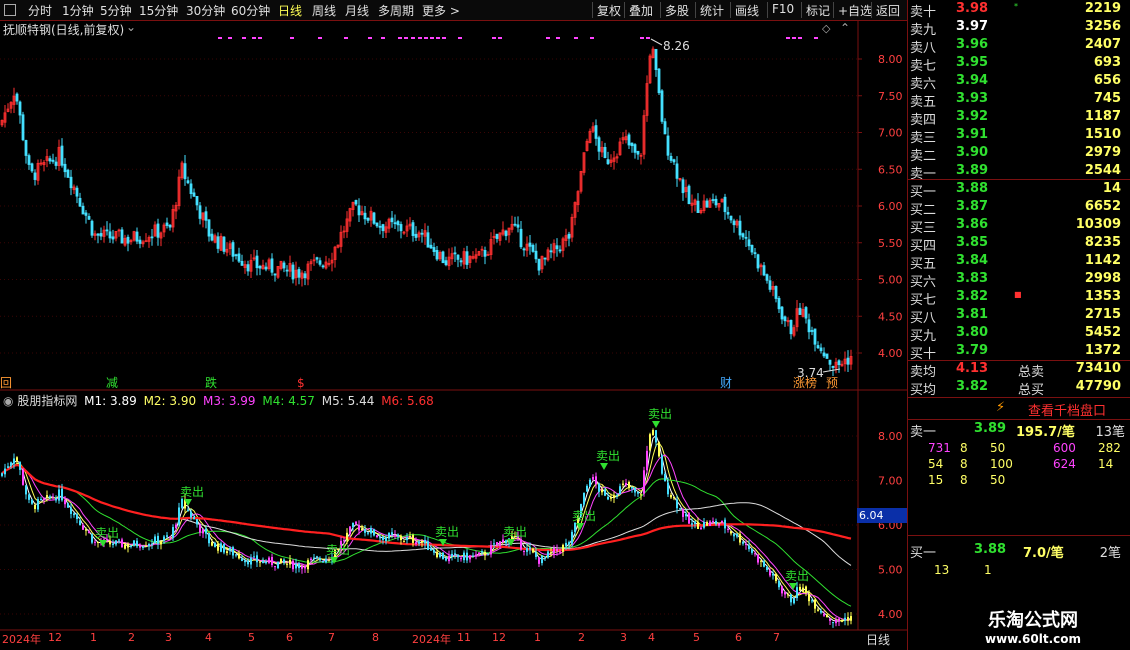 This screenshot has height=650, width=1130. I want to click on ask-row: 卖十 3.98 2219 *, so click(1019, 10).